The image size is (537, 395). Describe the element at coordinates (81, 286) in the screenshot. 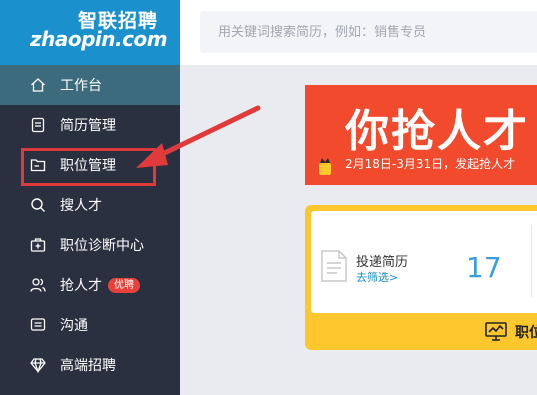

I see `sidebar-item-label: 抢人才` at that location.